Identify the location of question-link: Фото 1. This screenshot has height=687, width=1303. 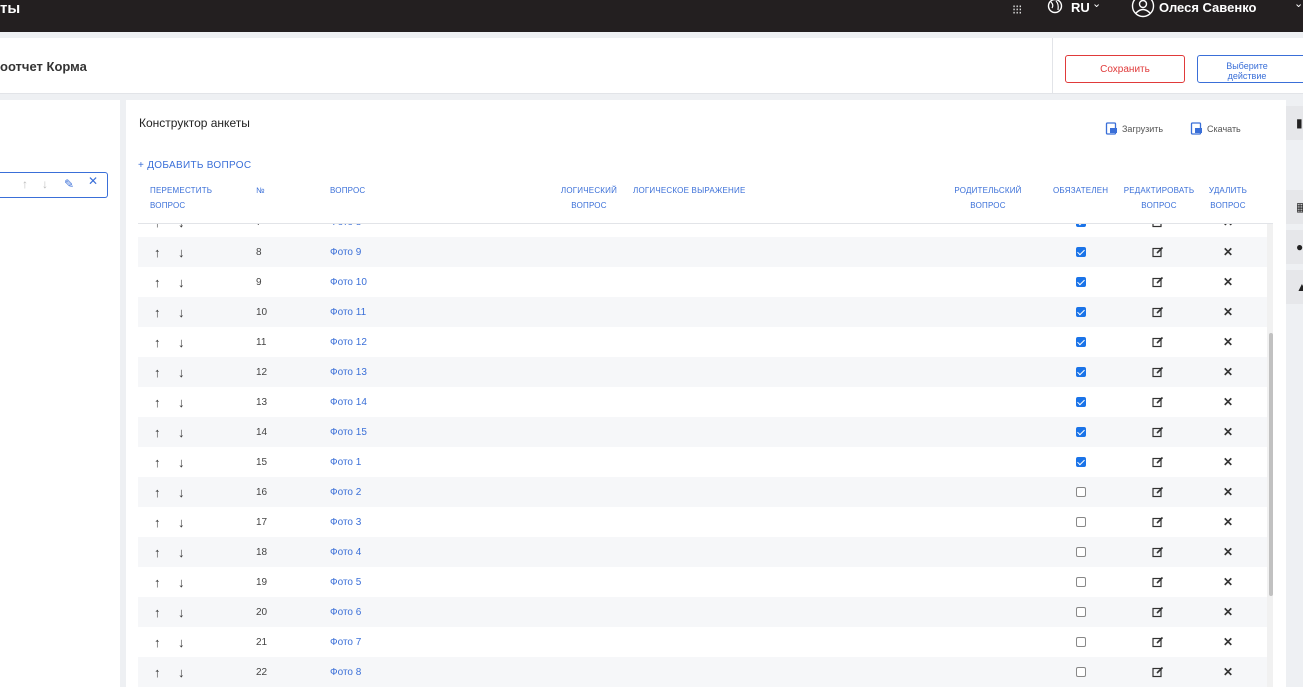
(345, 462).